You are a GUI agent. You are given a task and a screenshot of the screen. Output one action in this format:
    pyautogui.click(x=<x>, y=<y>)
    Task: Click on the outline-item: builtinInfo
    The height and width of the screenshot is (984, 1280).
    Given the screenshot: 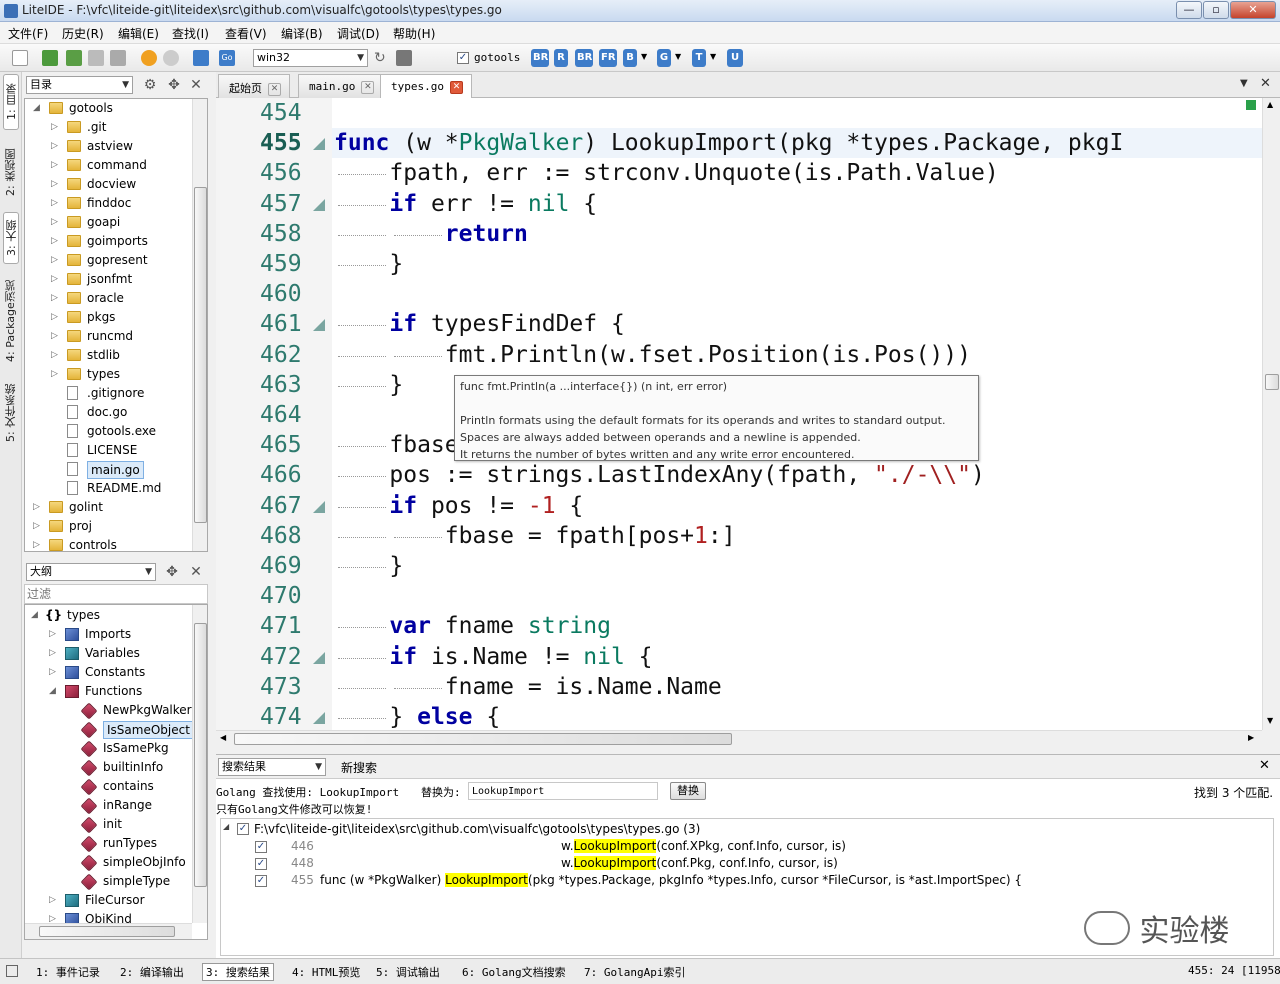 What is the action you would take?
    pyautogui.click(x=110, y=767)
    